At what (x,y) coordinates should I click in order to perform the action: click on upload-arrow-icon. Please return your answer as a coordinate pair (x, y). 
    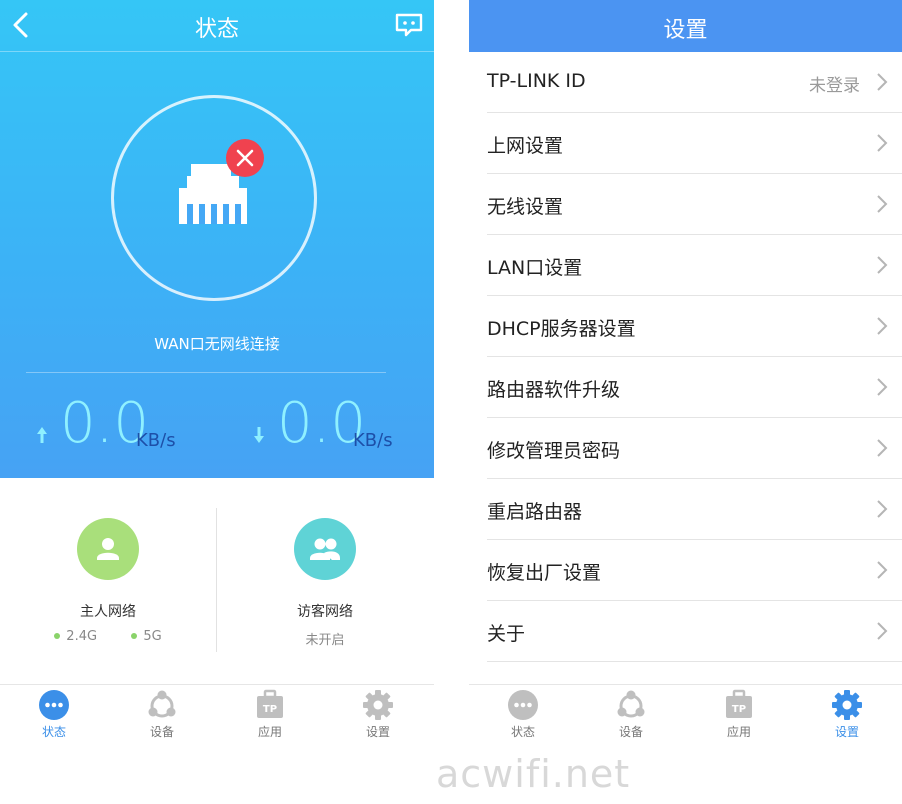
    Looking at the image, I should click on (42, 435).